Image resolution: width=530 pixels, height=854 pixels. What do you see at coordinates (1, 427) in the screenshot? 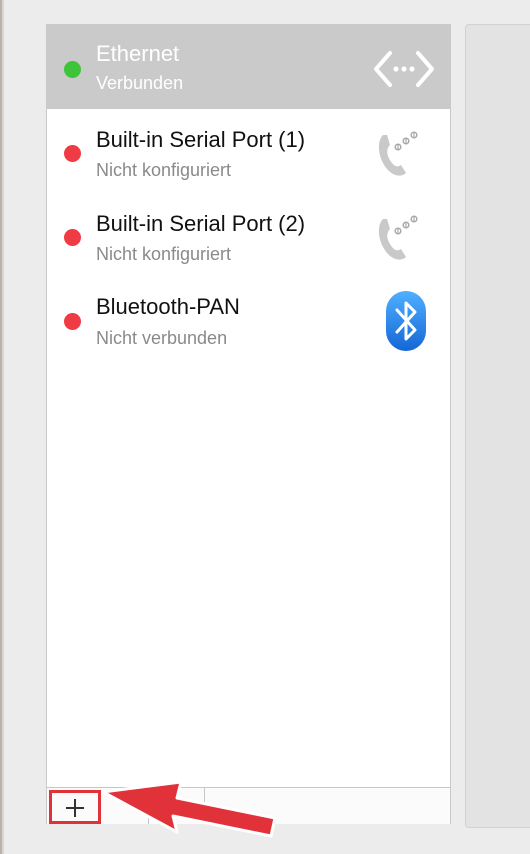
I see `window-left-border` at bounding box center [1, 427].